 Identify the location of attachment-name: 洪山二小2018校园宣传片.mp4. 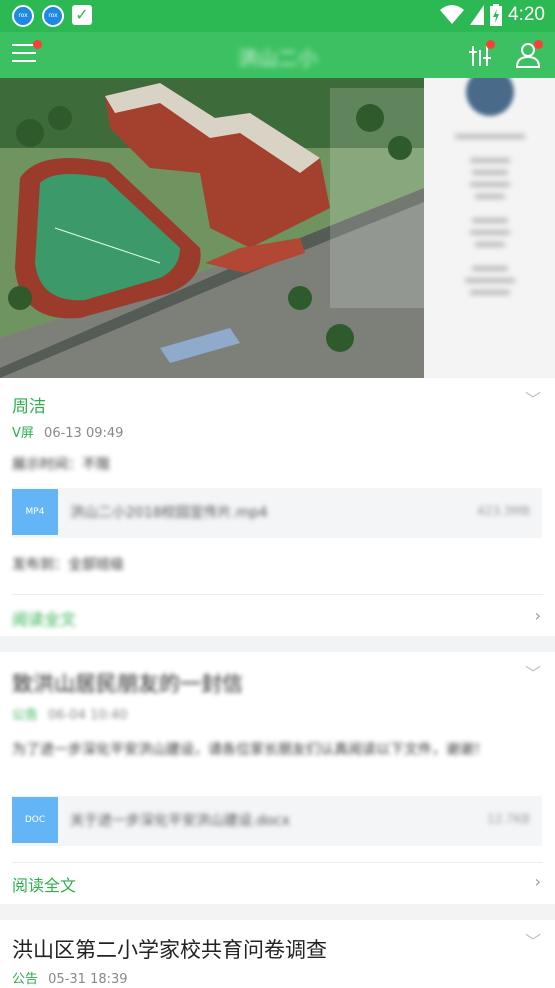
(169, 513).